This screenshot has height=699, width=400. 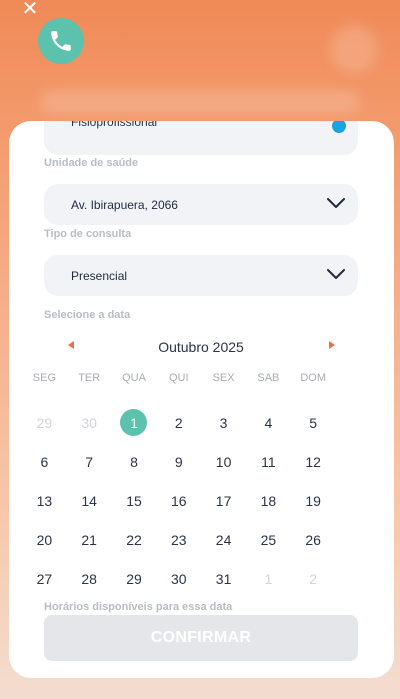 I want to click on calendar-day: 24, so click(x=223, y=539).